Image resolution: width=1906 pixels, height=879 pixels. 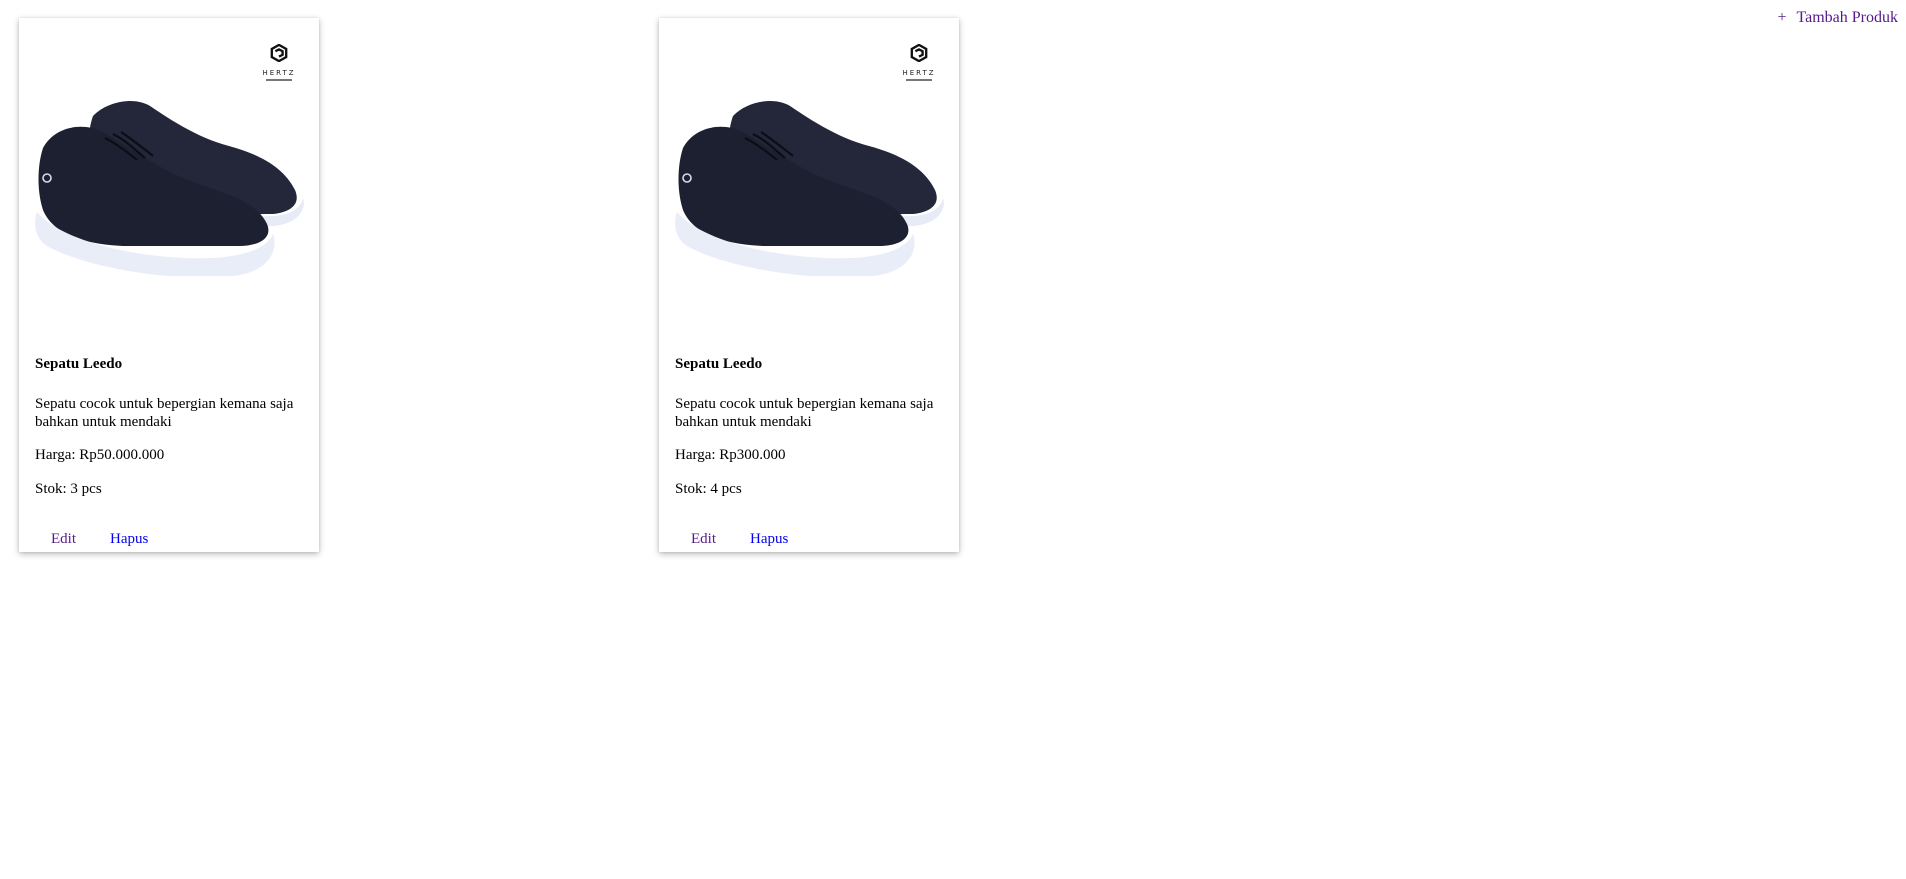 What do you see at coordinates (708, 489) in the screenshot?
I see `product-stock: Stok: 4 pcs` at bounding box center [708, 489].